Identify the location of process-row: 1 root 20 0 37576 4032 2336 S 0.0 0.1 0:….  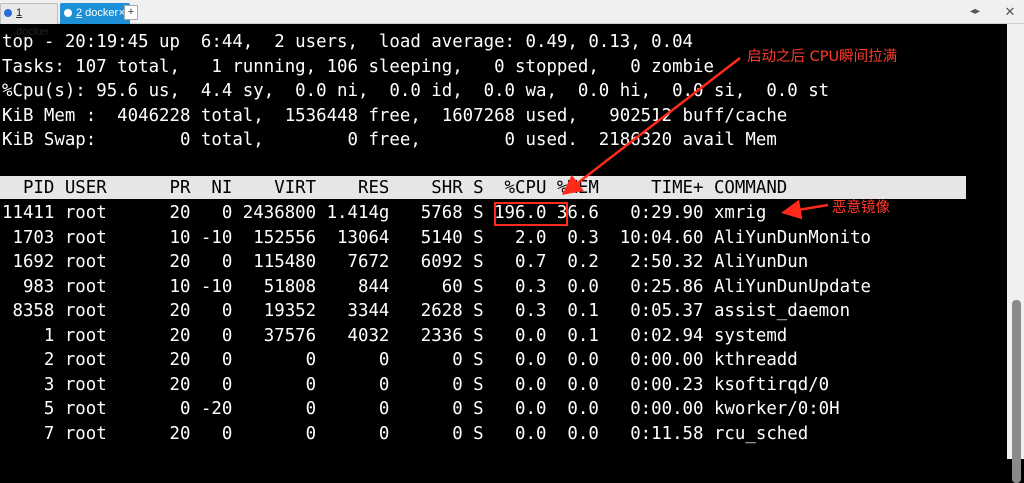
(395, 335).